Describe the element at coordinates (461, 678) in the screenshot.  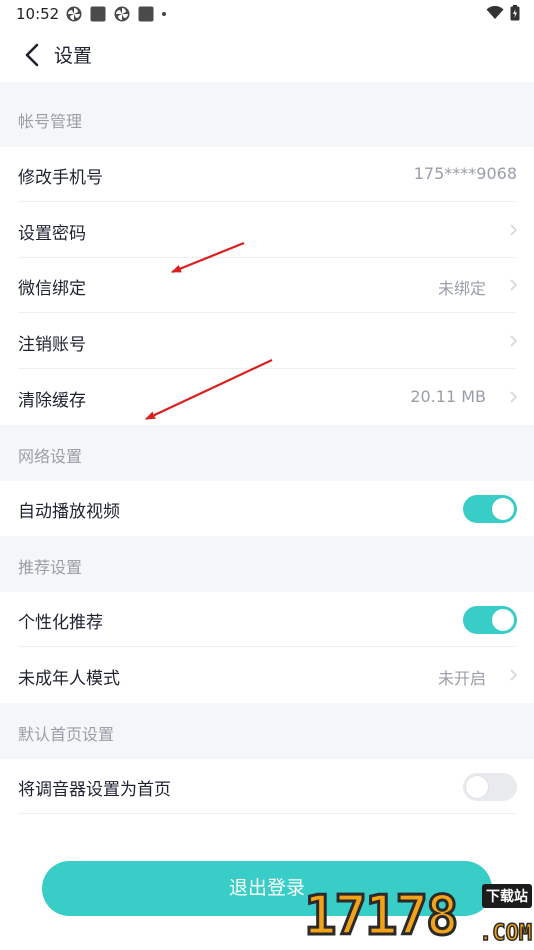
I see `minor-mode-status: 未开启` at that location.